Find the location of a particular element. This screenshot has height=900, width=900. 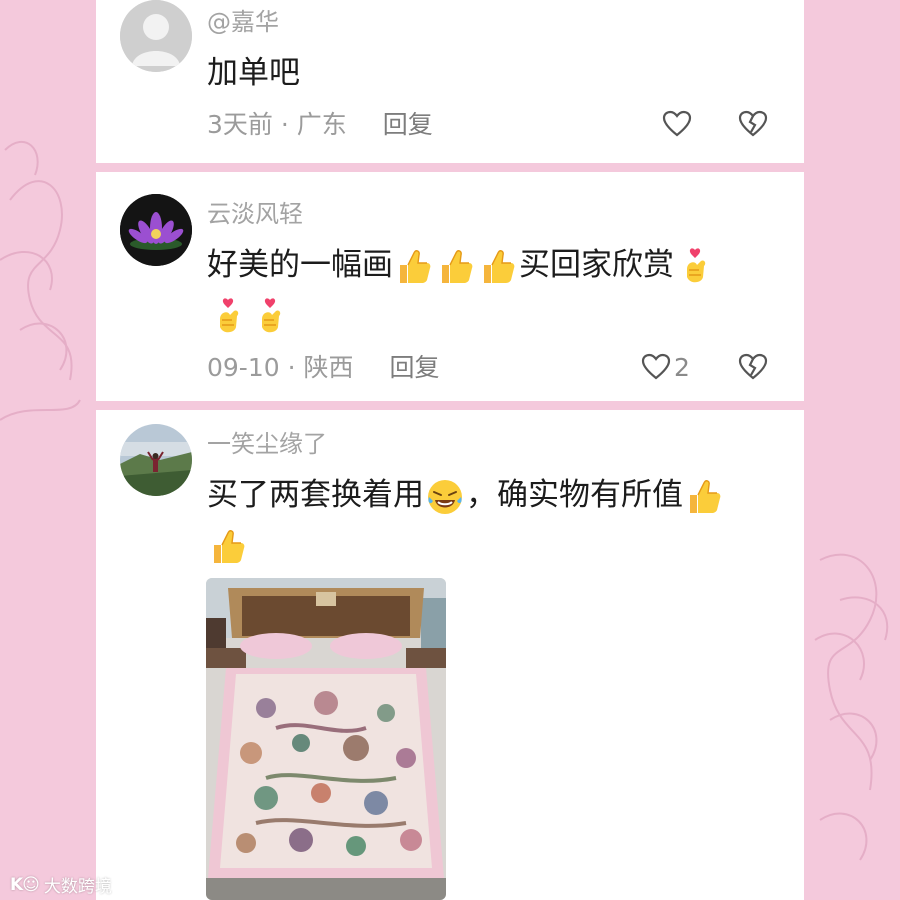

comment-text: 加单吧 is located at coordinates (253, 73).